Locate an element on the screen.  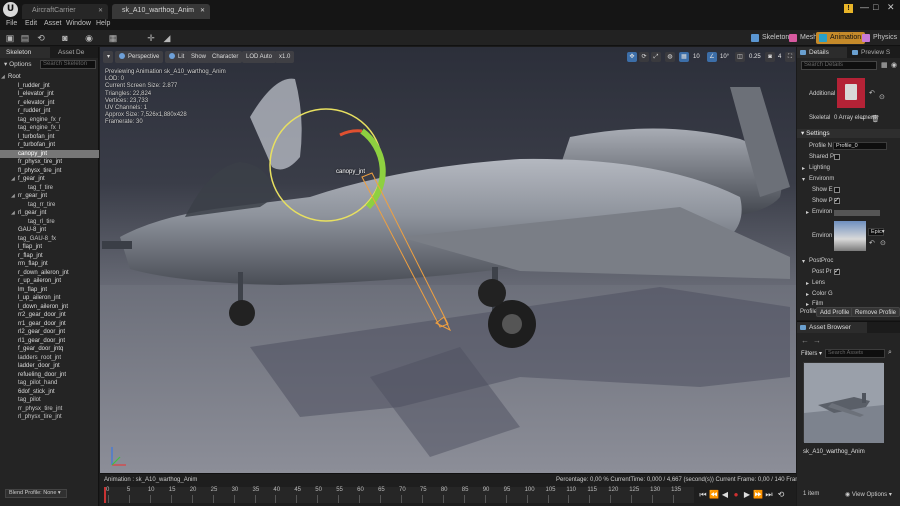
tree-row: fr_physx_tire_jnt is located at coordinates (49, 162).